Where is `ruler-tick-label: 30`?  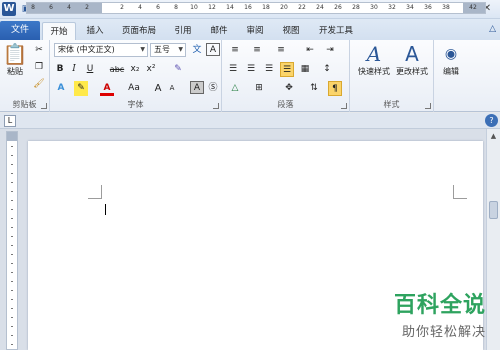 ruler-tick-label: 30 is located at coordinates (374, 7).